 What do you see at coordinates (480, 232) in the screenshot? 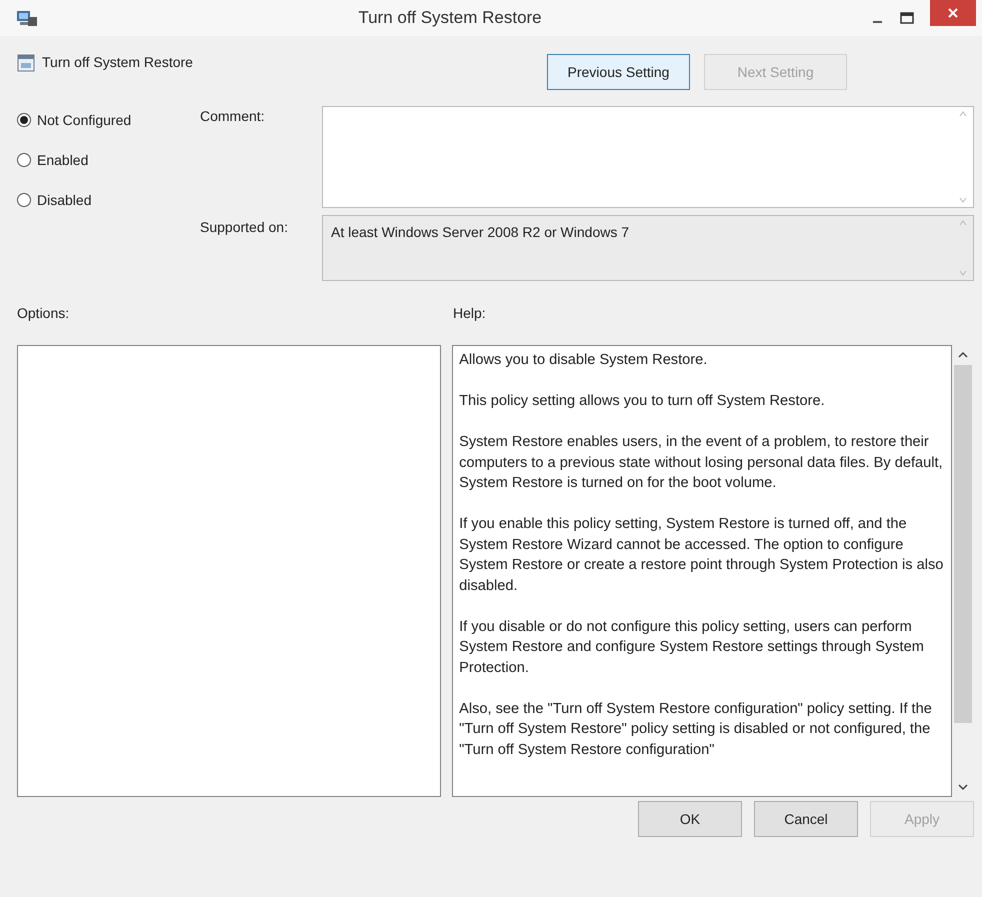
I see `supported-on-value: At least Windows Server 2008 R2 or Windows 7` at bounding box center [480, 232].